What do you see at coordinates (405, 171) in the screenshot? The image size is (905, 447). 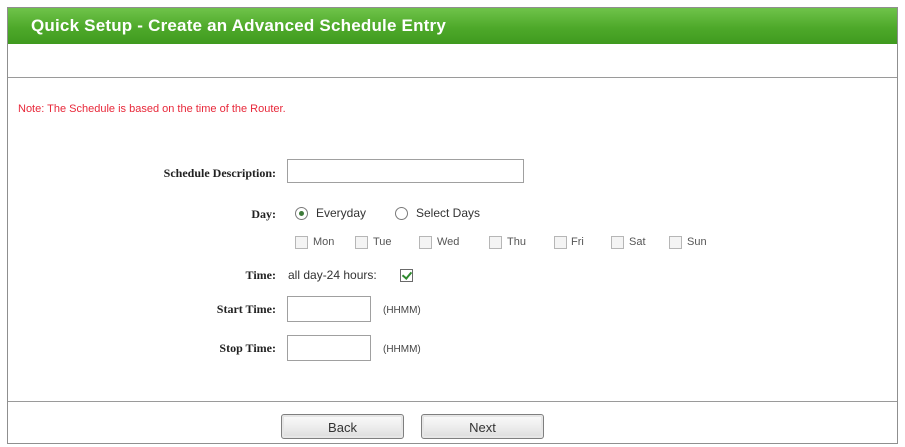 I see `schedule-description-input` at bounding box center [405, 171].